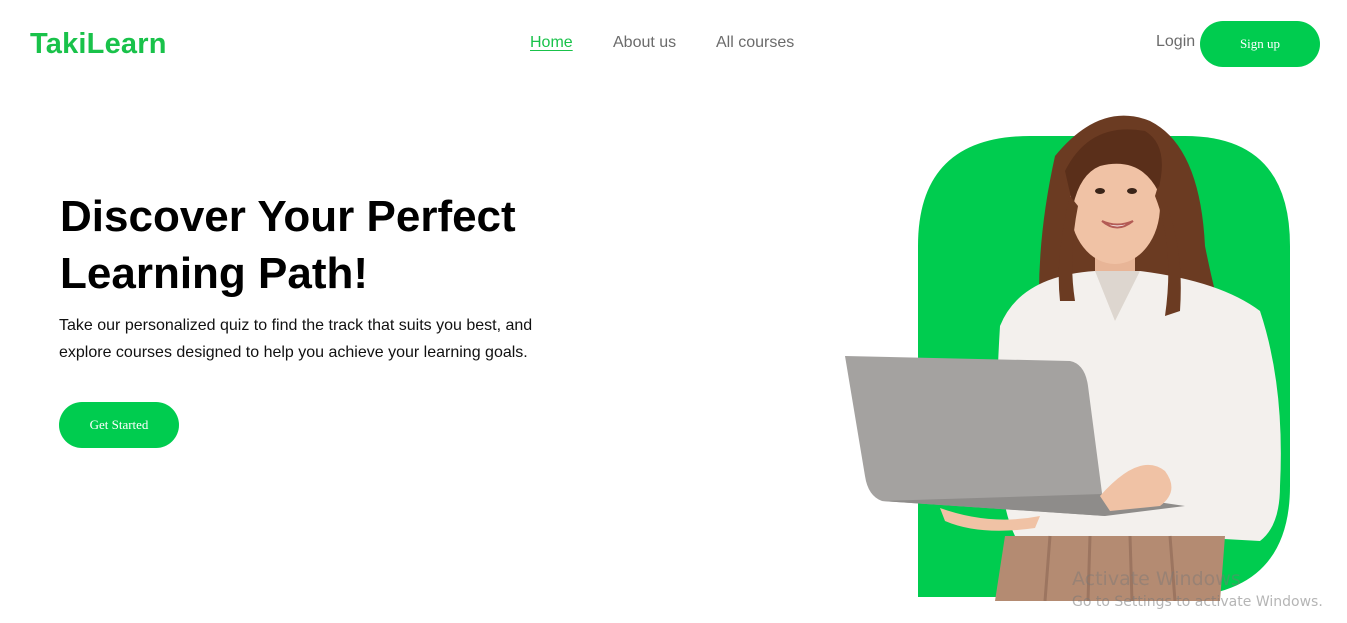 This screenshot has height=623, width=1347. Describe the element at coordinates (1156, 579) in the screenshot. I see `activate-windows-title: Activate Windows` at that location.